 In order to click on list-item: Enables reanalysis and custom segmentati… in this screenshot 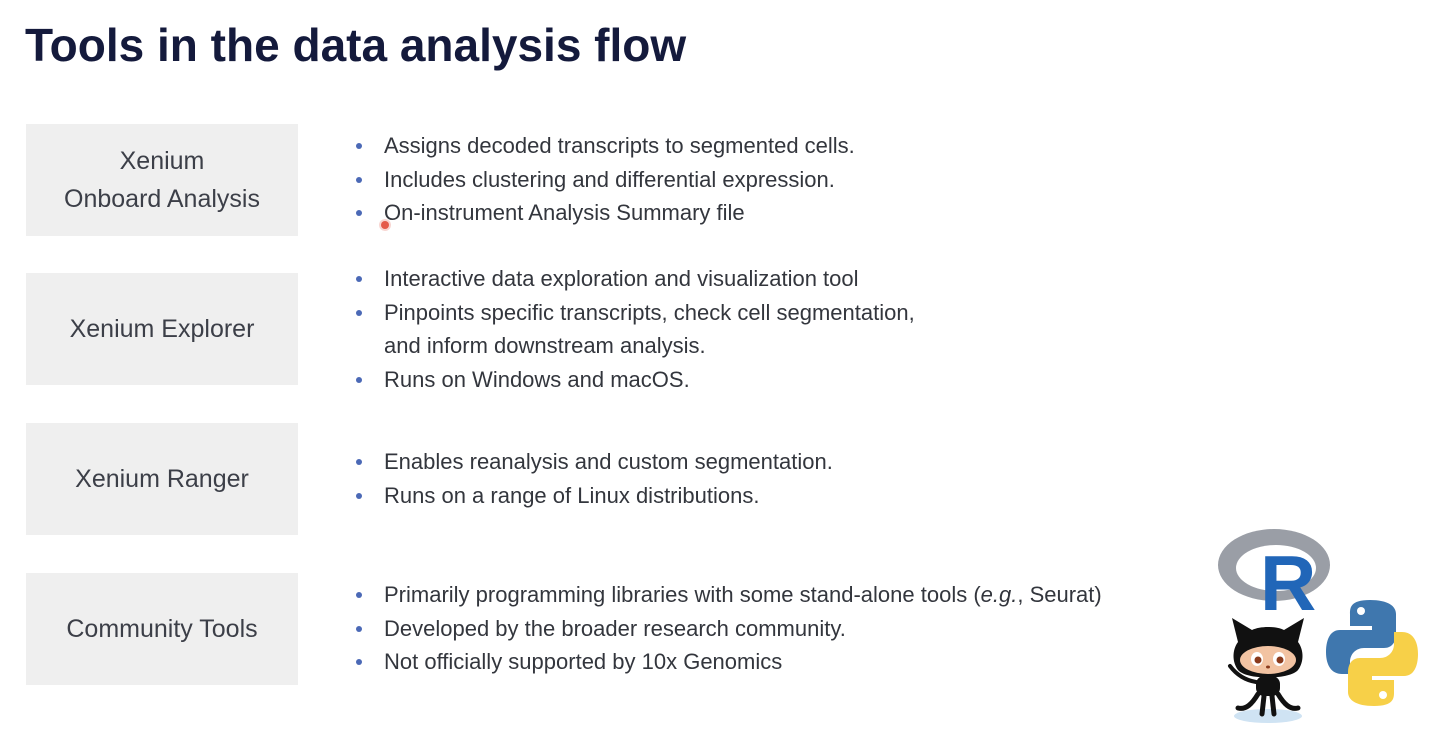, I will do `click(594, 462)`.